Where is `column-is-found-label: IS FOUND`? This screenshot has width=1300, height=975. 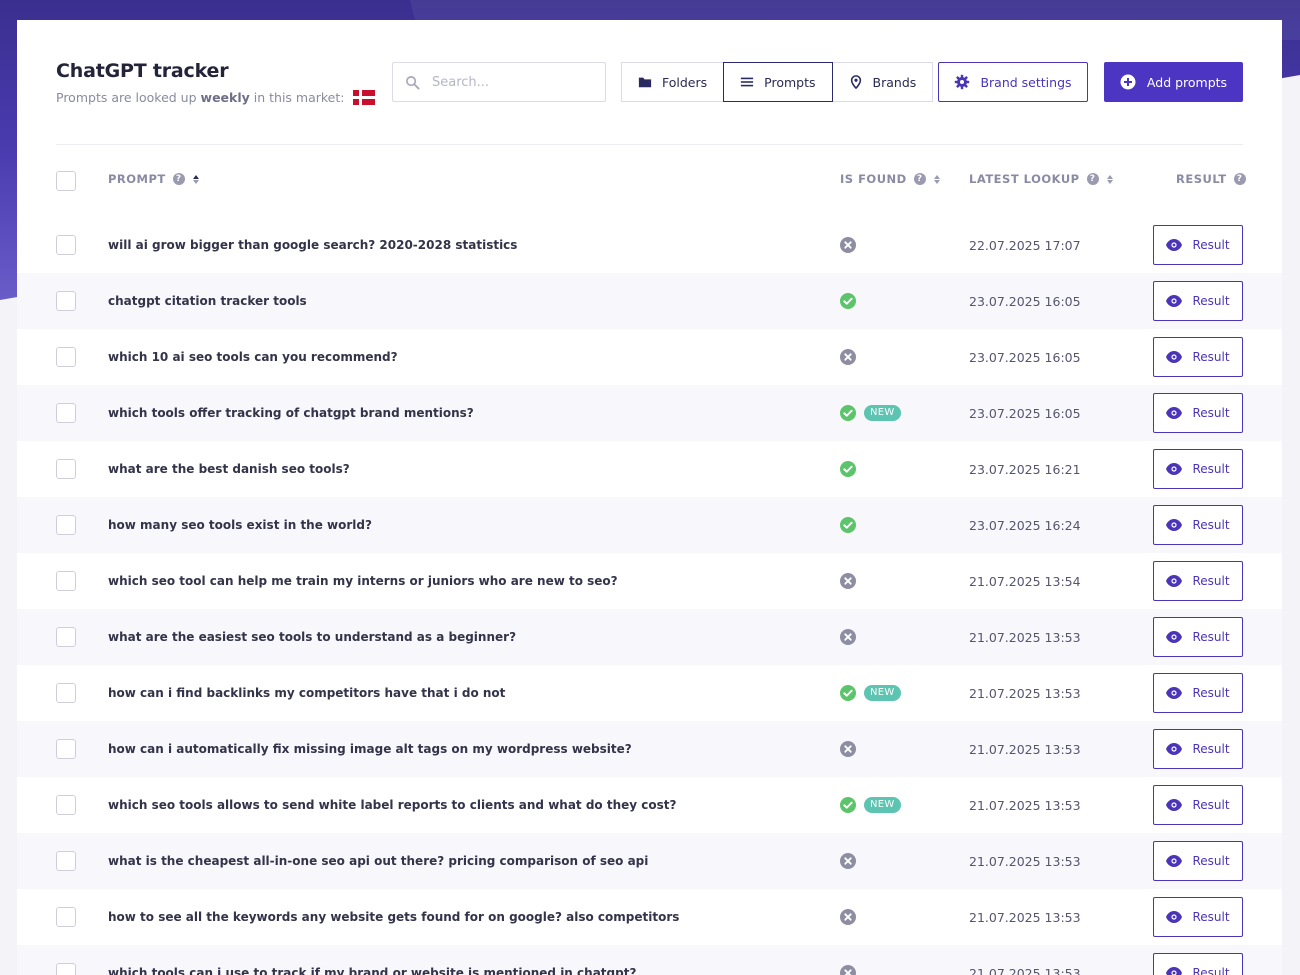 column-is-found-label: IS FOUND is located at coordinates (873, 179).